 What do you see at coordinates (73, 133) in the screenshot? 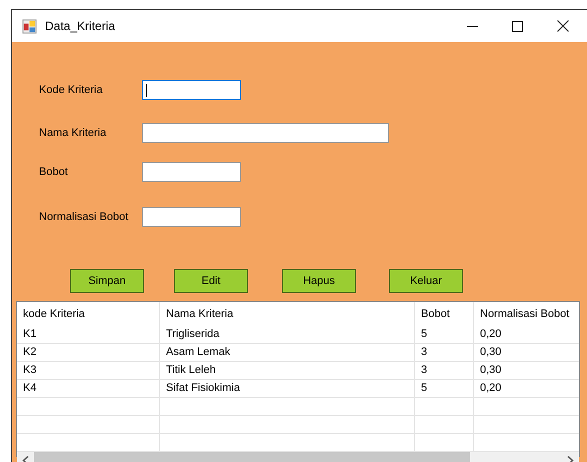
I see `field-label: Nama Kriteria` at bounding box center [73, 133].